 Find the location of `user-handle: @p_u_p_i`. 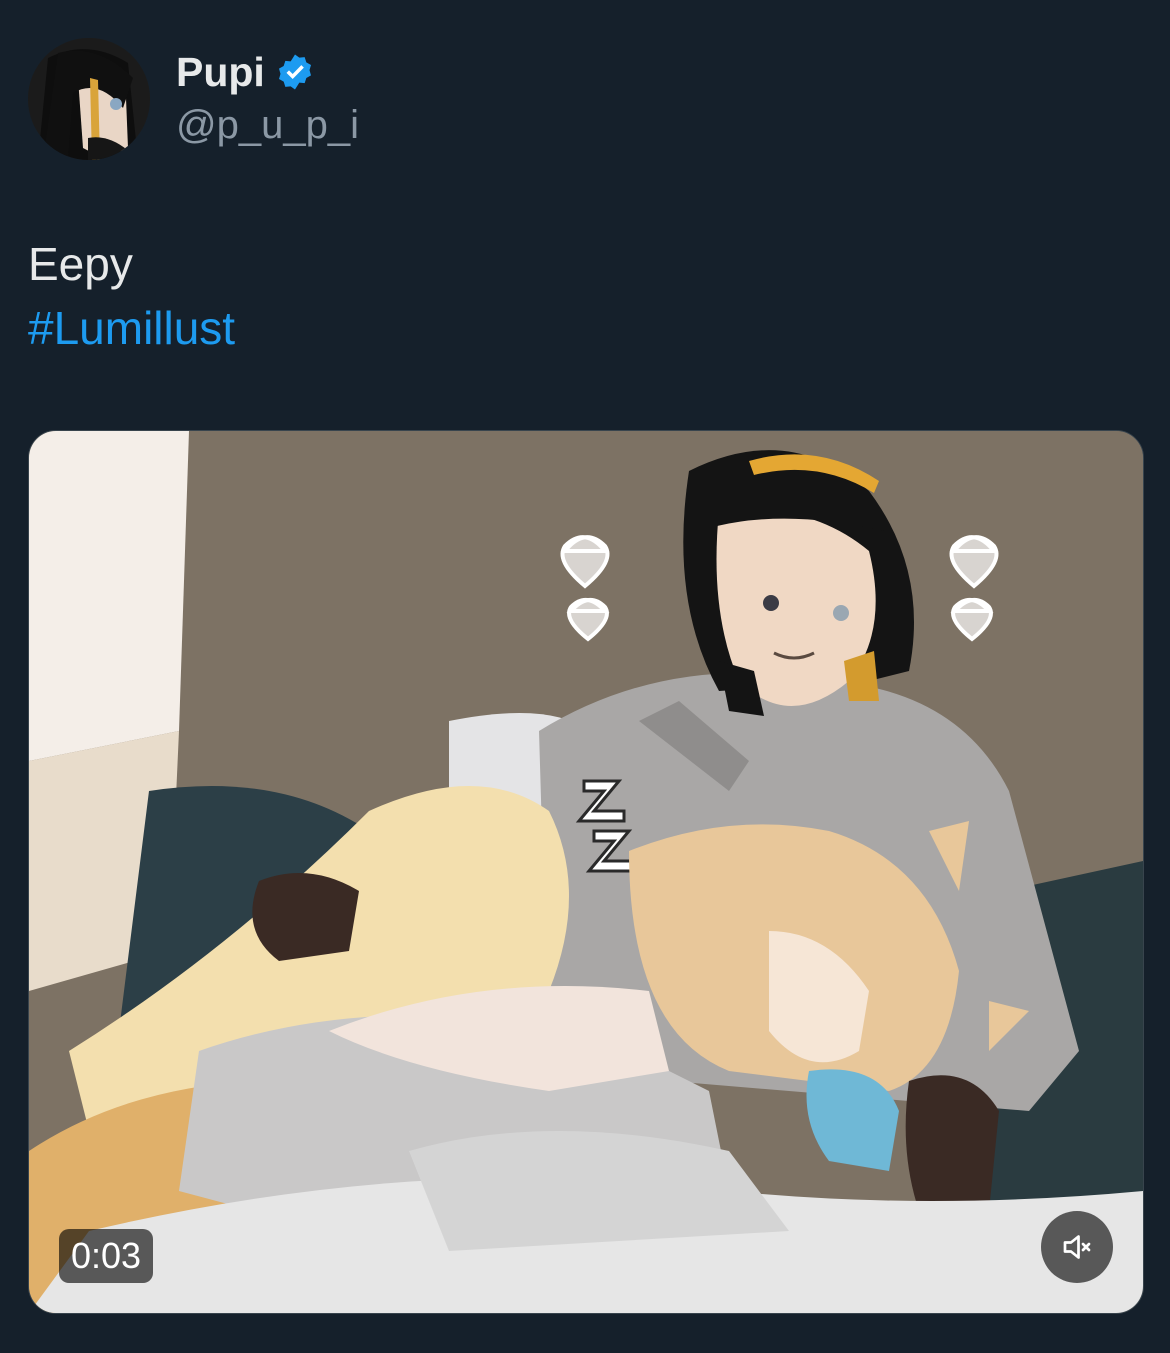

user-handle: @p_u_p_i is located at coordinates (267, 125).